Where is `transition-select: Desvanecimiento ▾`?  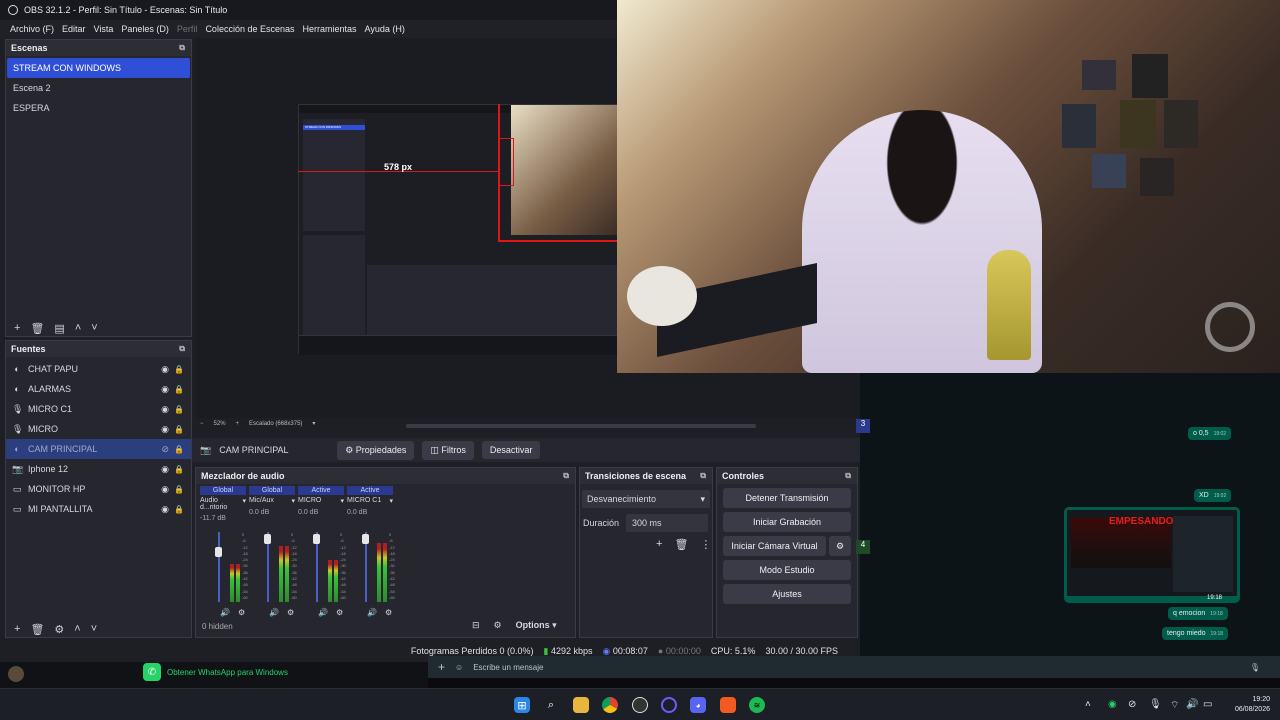
transition-select: Desvanecimiento ▾ is located at coordinates (646, 499).